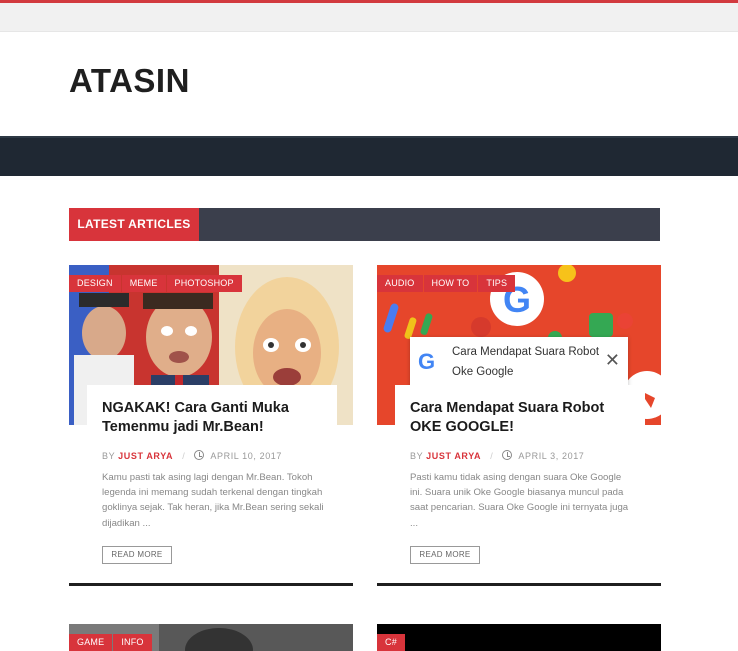 The height and width of the screenshot is (651, 738). I want to click on category-tag: AUDIO, so click(400, 283).